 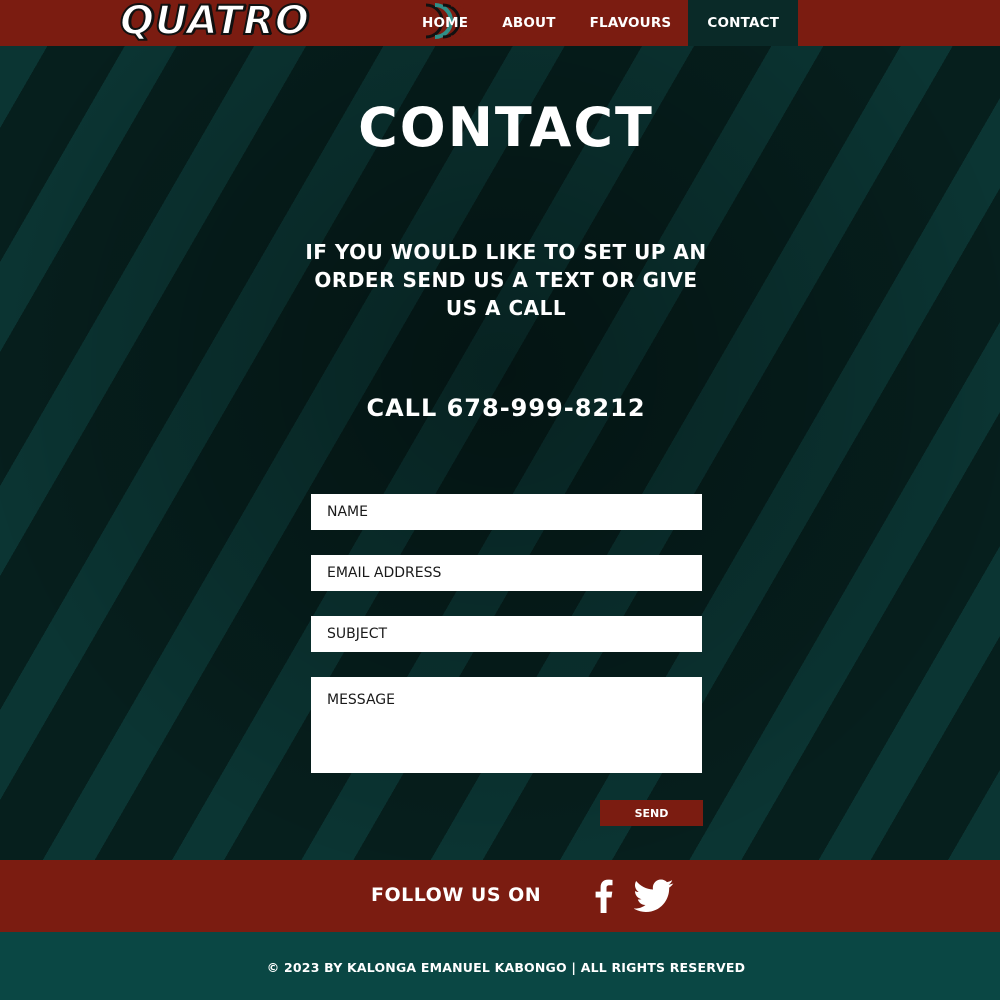 I want to click on nav-flavours: FLAVOURS, so click(x=631, y=23).